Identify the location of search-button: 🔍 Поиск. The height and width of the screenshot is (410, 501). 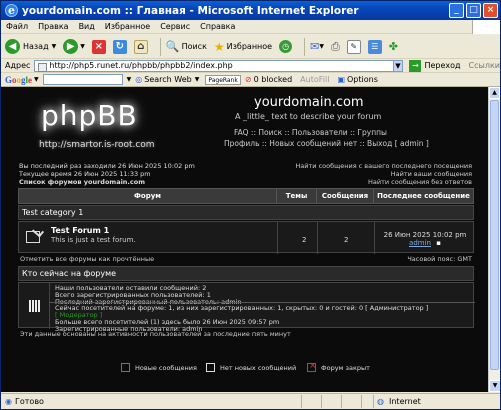
(186, 46).